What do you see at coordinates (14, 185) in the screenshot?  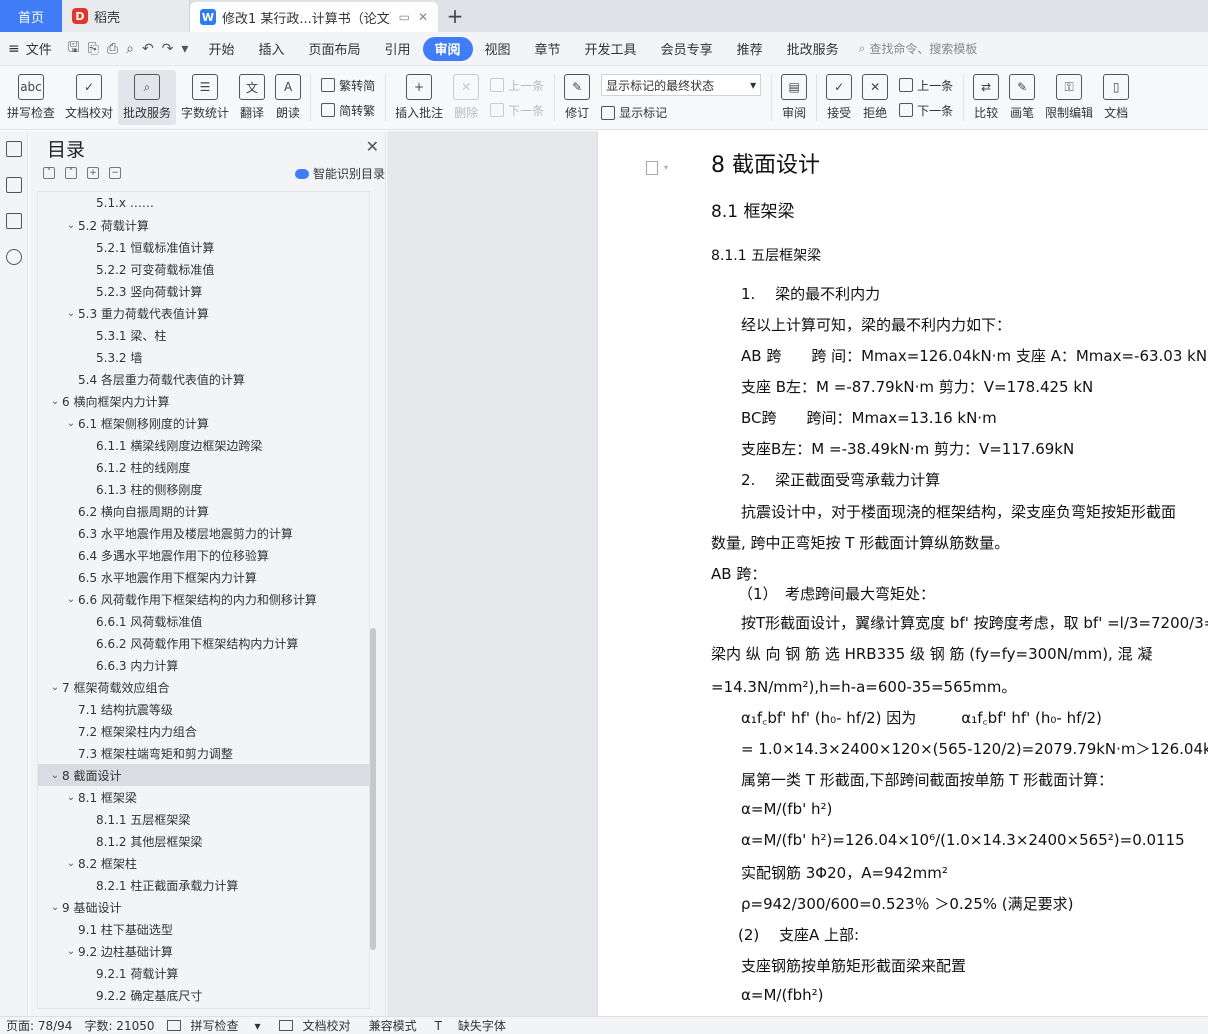 I see `navigation-icon` at bounding box center [14, 185].